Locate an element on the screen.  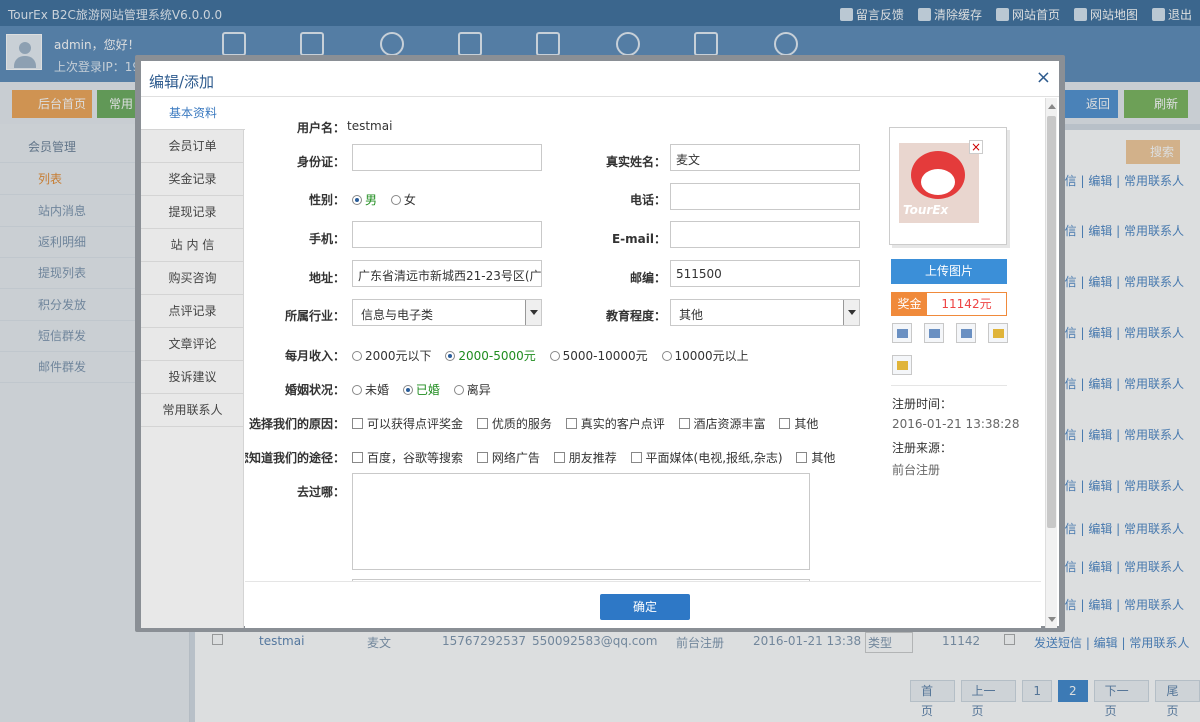
industry-label: 所属行业： is located at coordinates (314, 316).